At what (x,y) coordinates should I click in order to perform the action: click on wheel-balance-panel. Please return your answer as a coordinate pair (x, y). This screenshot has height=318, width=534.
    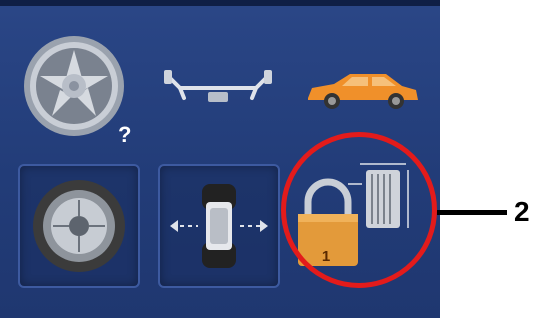
    Looking at the image, I should click on (79, 226).